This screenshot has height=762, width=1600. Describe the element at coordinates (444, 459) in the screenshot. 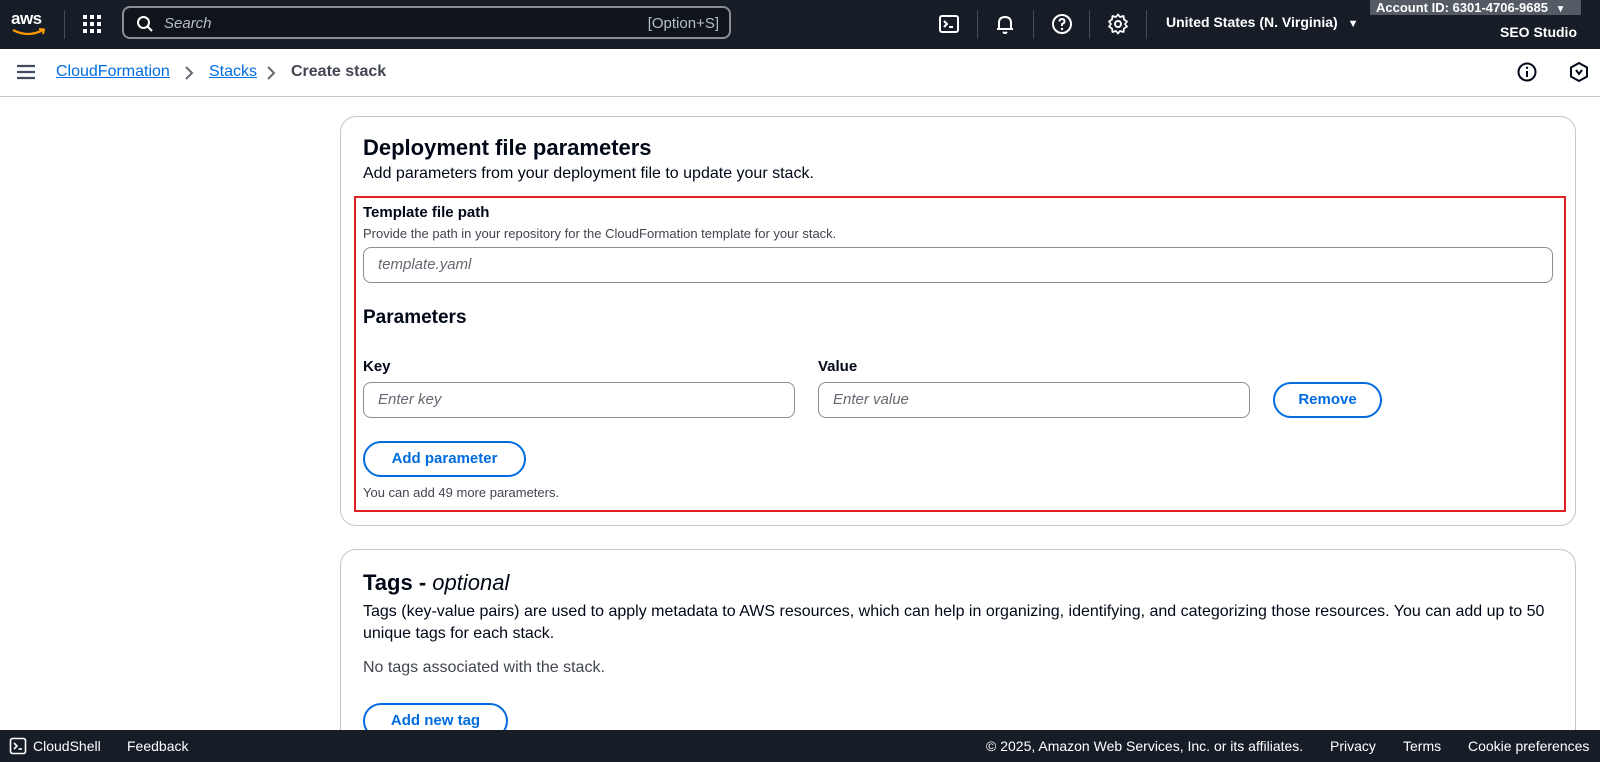

I see `add-parameter-button: Add parameter` at that location.